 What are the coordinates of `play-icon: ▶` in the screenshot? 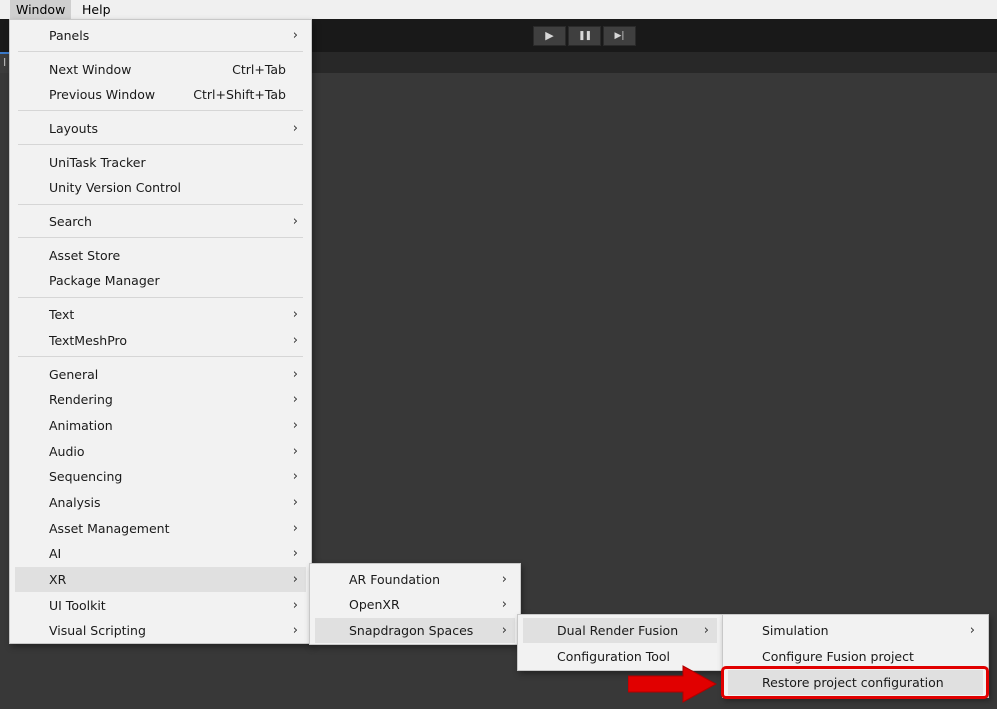 It's located at (549, 35).